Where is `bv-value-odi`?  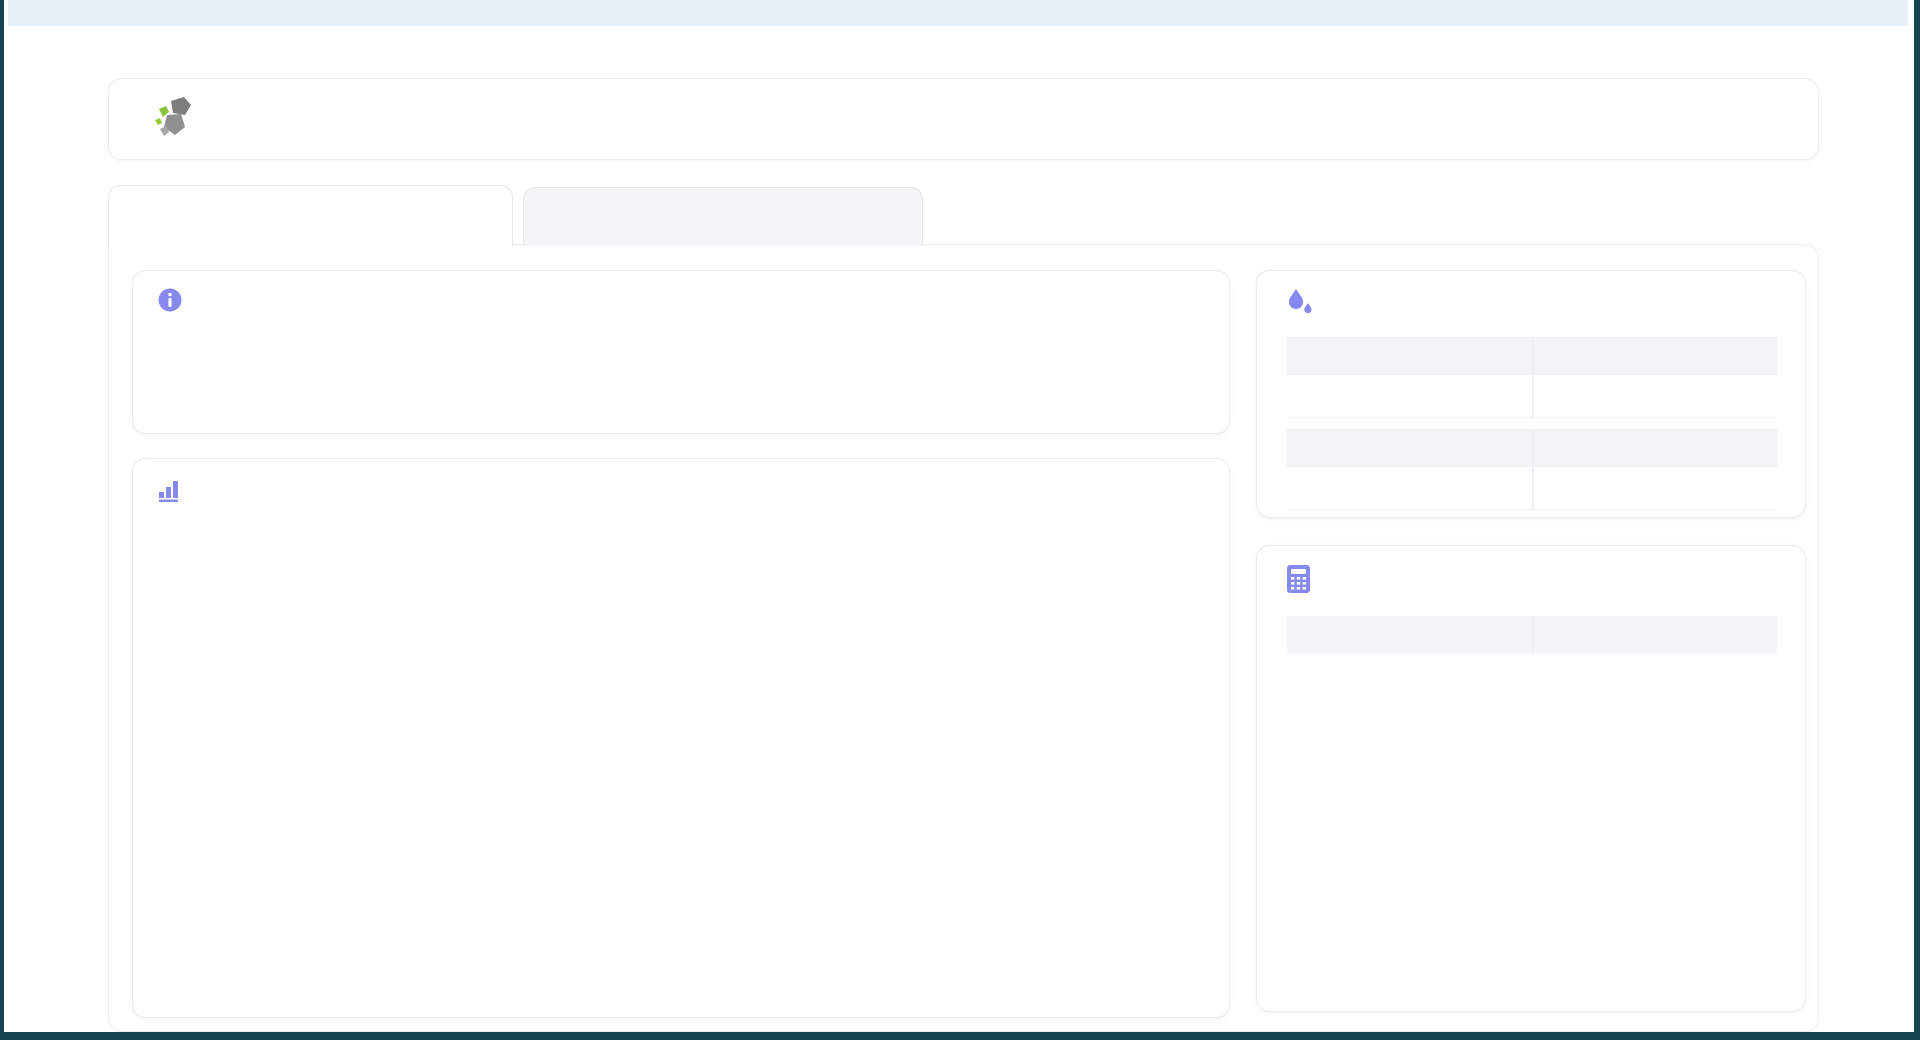
bv-value-odi is located at coordinates (1654, 488).